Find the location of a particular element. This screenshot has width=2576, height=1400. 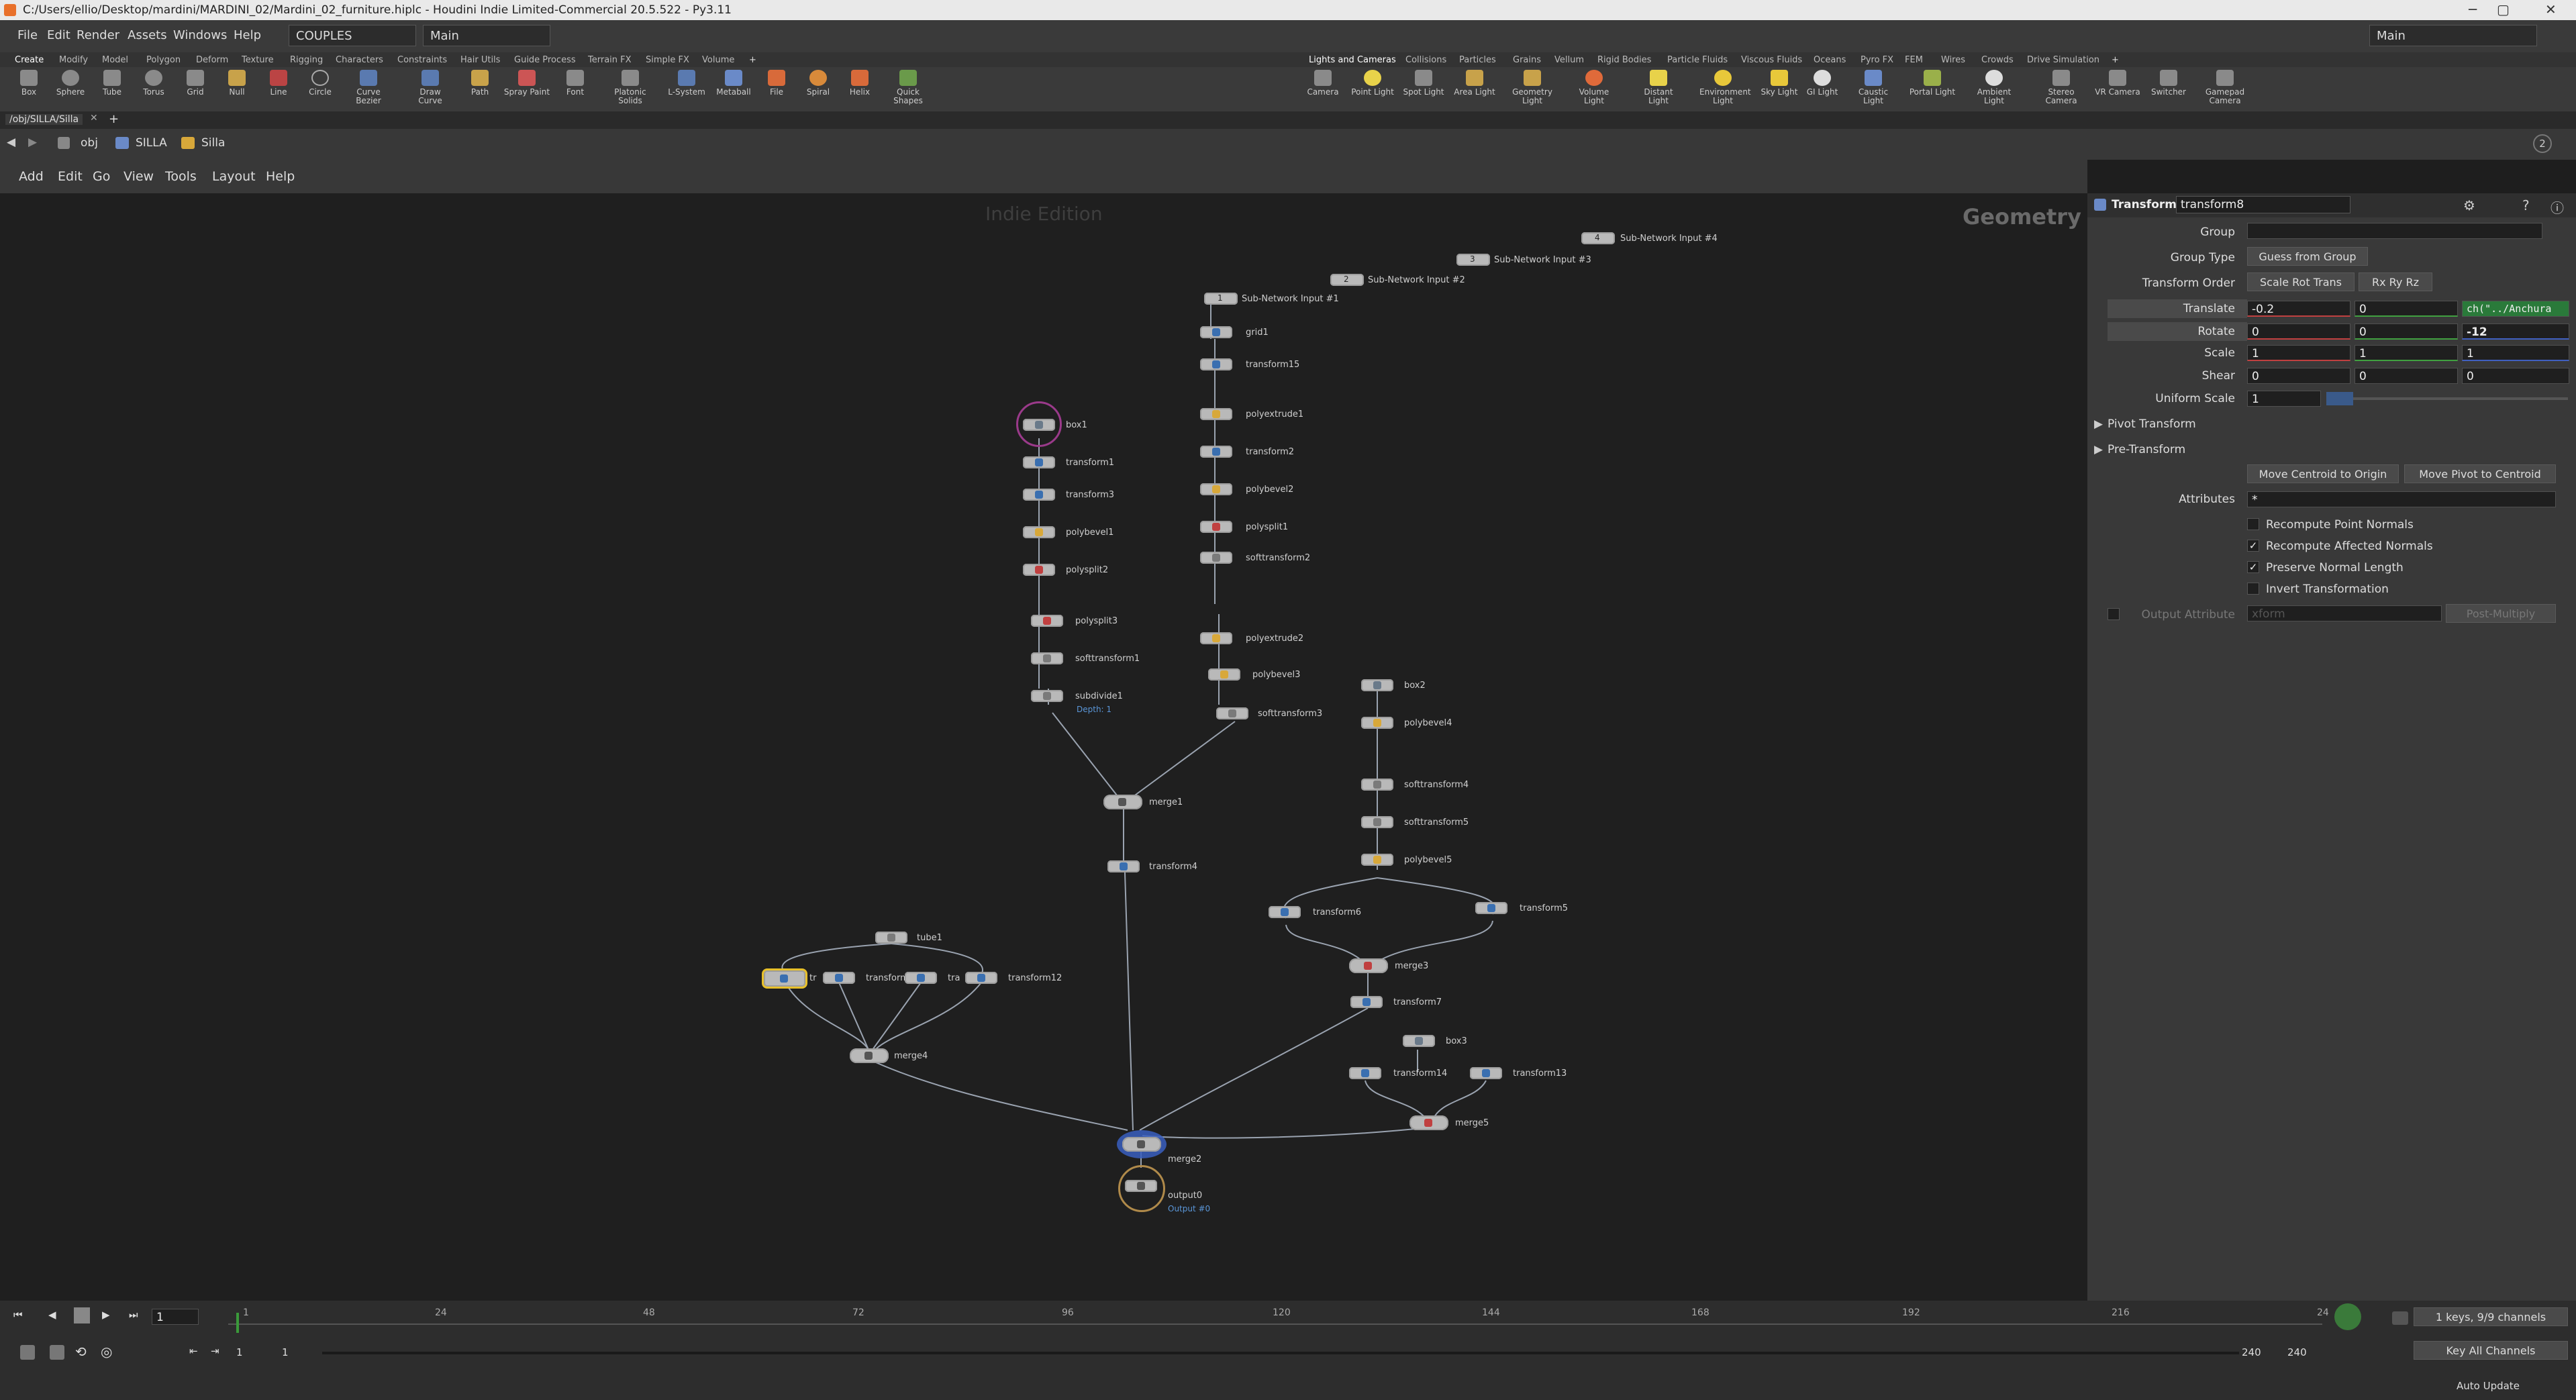

tool-torus: Torus is located at coordinates (153, 84).